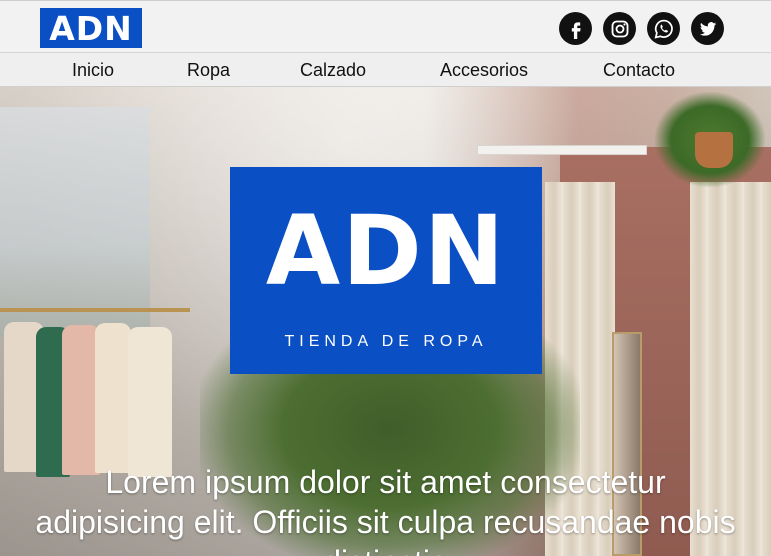  Describe the element at coordinates (707, 28) in the screenshot. I see `twitter-icon` at that location.